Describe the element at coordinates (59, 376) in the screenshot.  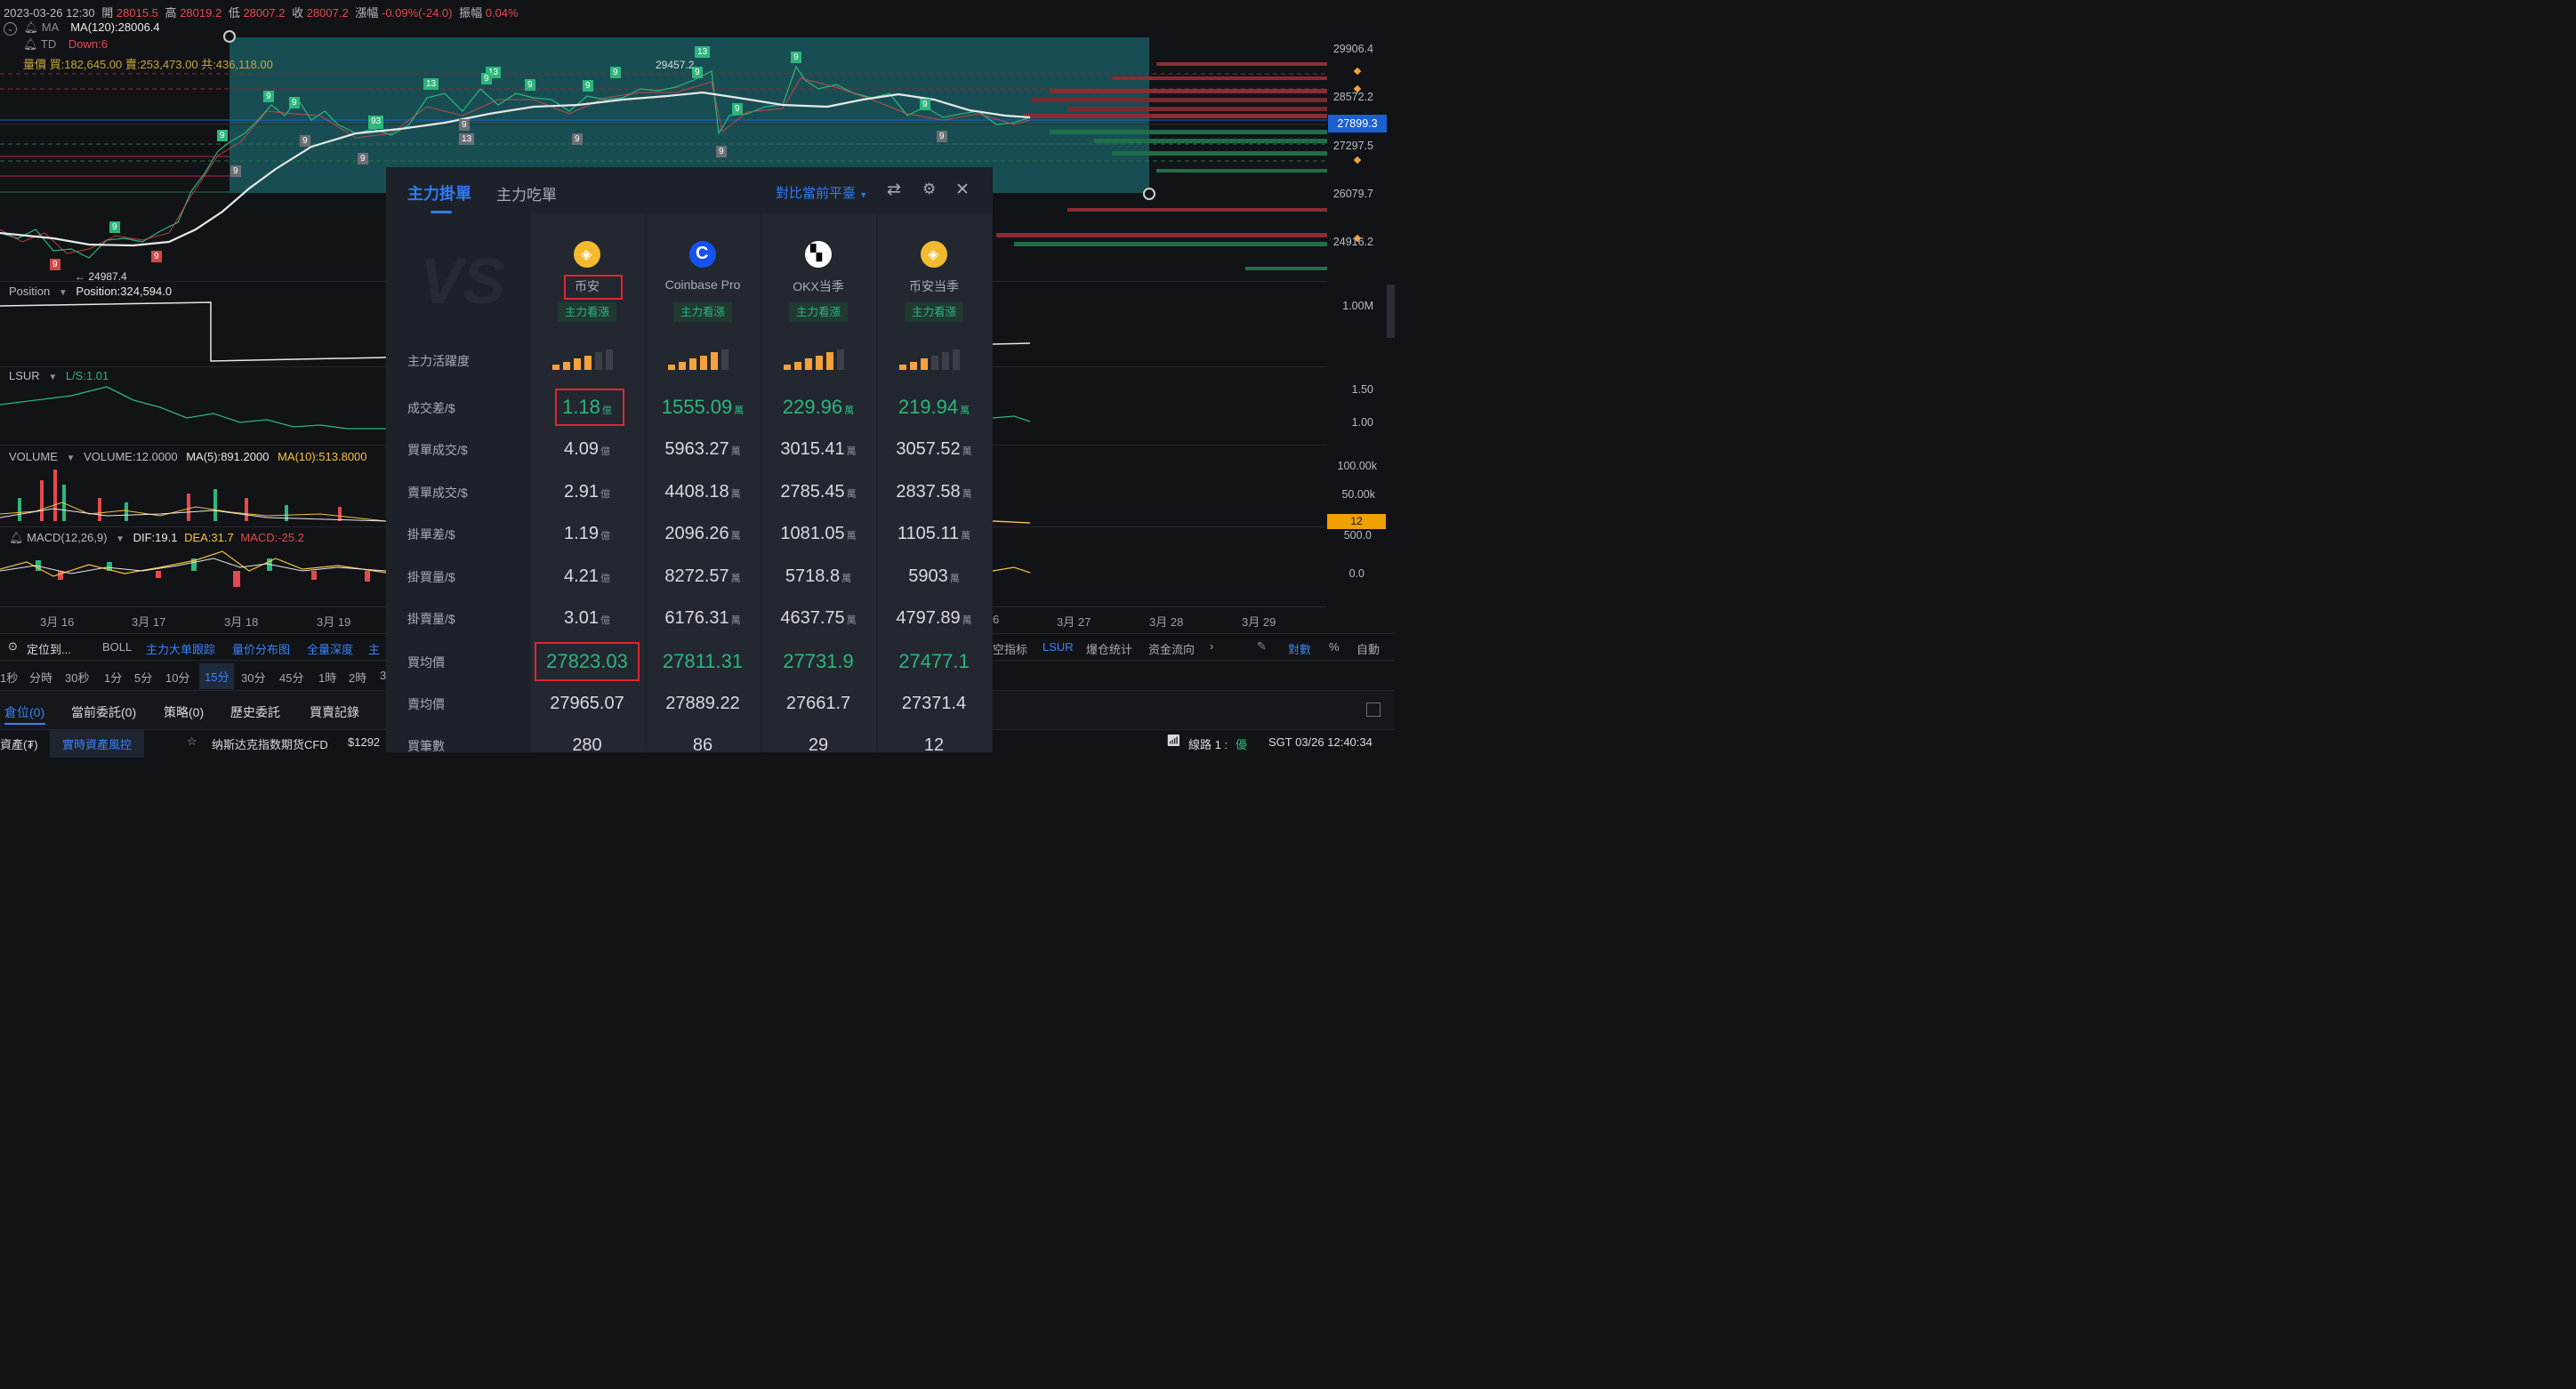
I see `lsur-pane-label: LSUR ▼ L/S:1.01` at that location.